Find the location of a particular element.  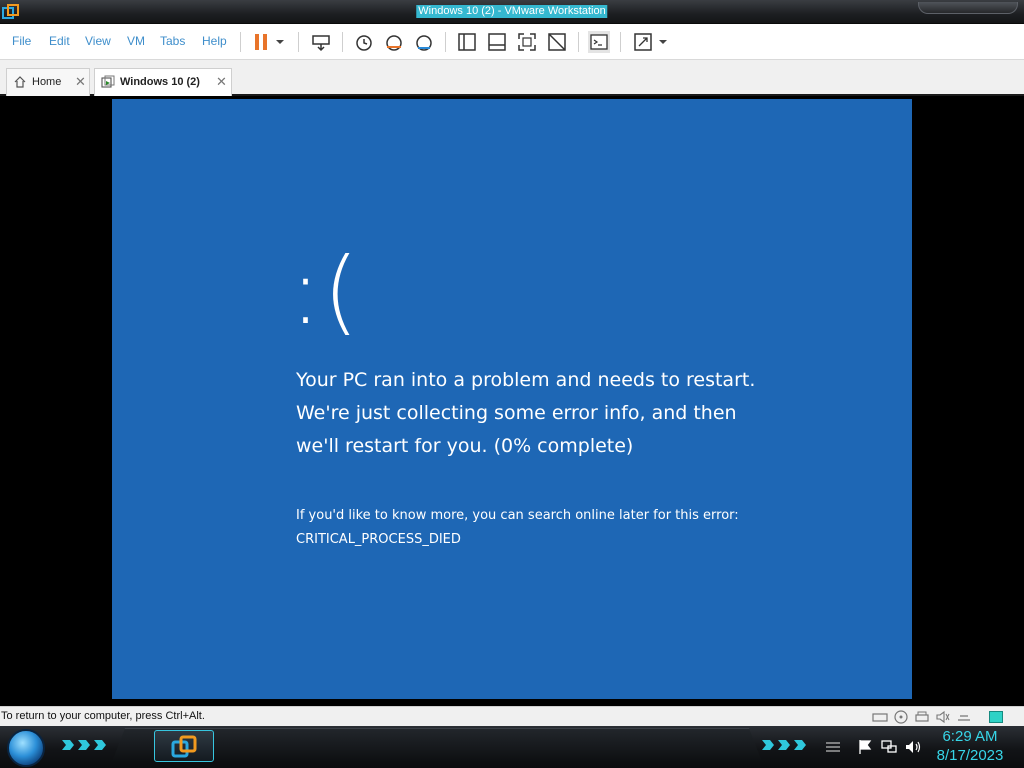

revert-snapshot-icon is located at coordinates (394, 42).